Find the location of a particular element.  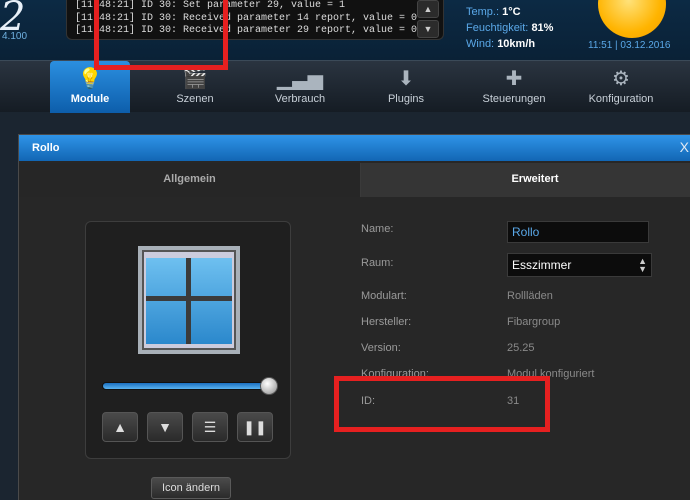

down-button: ▼ is located at coordinates (165, 427).